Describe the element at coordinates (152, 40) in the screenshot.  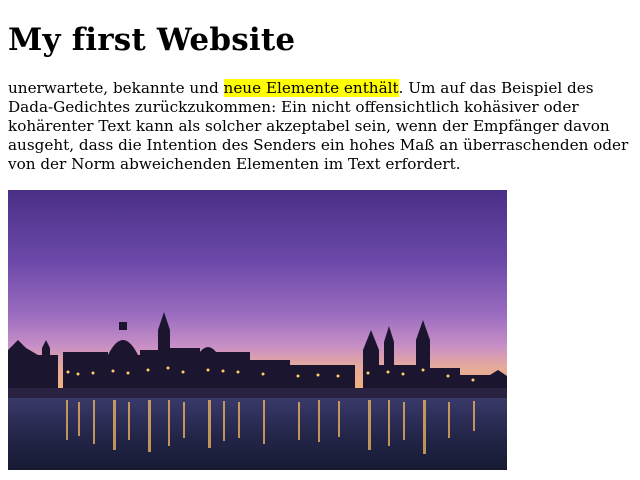
I see `page-title: My first Website` at that location.